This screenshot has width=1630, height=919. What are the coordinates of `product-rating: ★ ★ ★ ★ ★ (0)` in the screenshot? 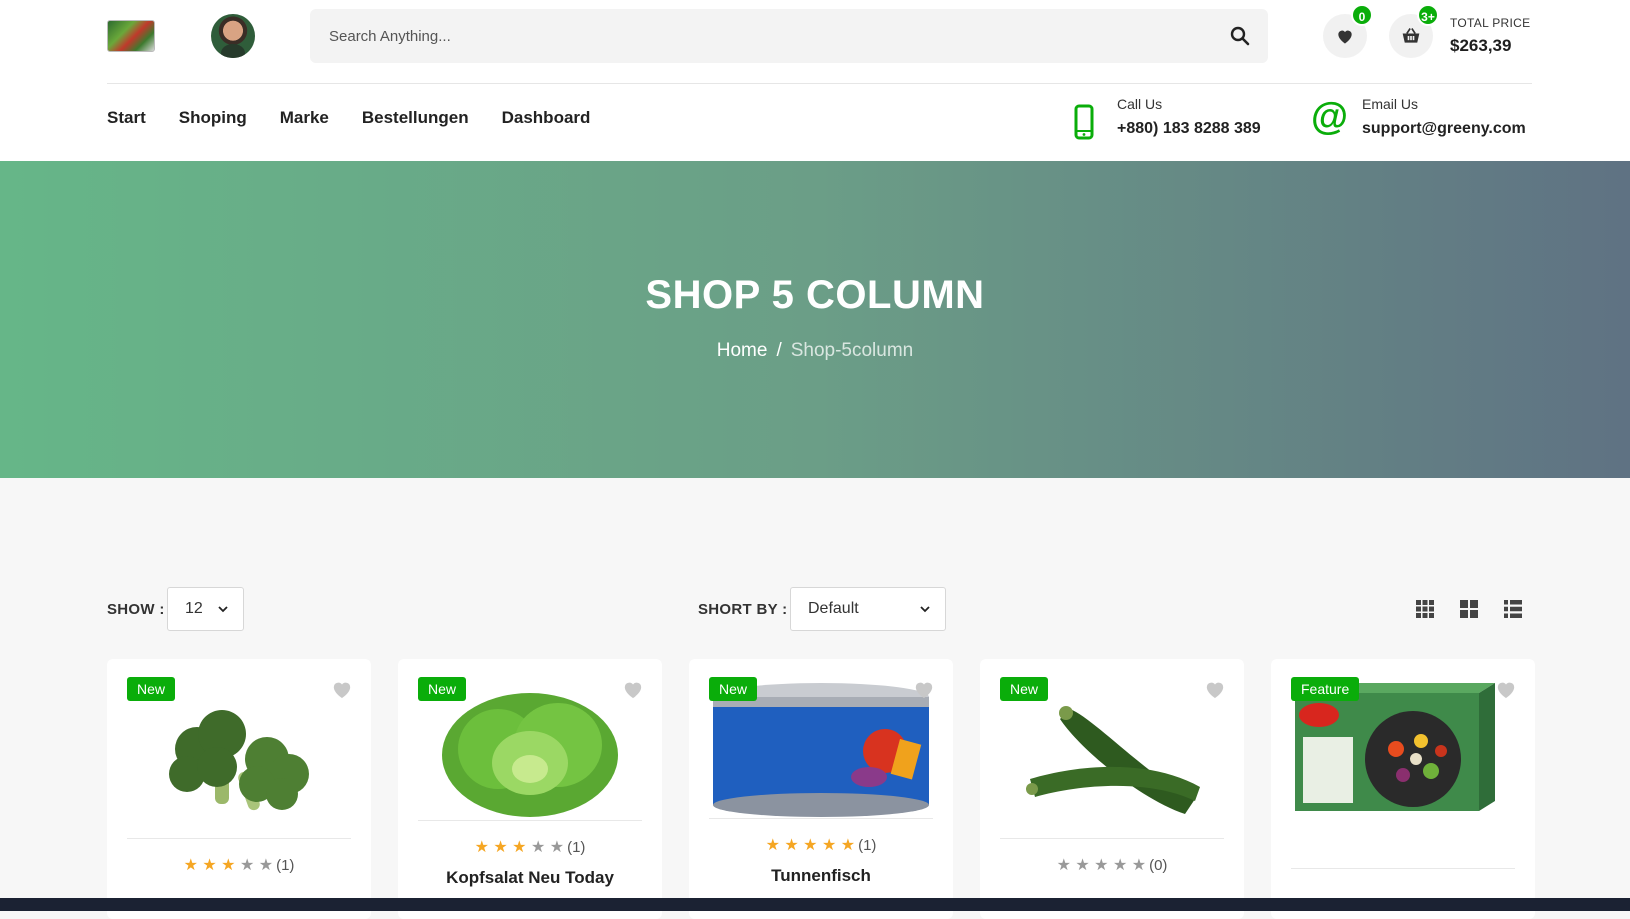 It's located at (1112, 865).